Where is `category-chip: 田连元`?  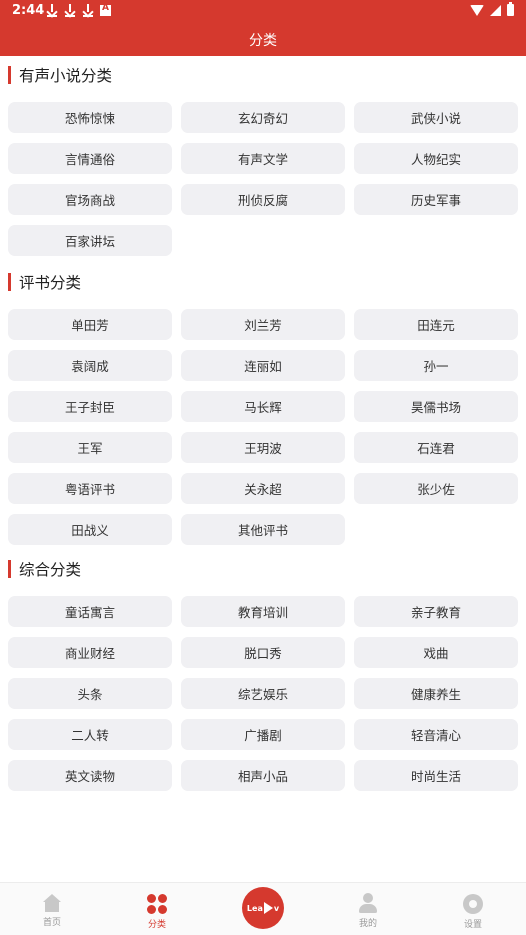 category-chip: 田连元 is located at coordinates (436, 324).